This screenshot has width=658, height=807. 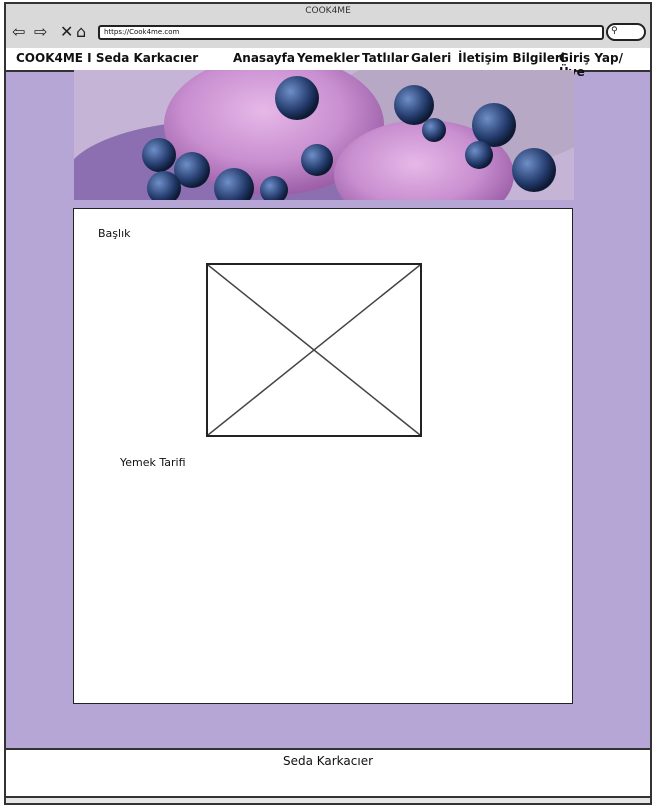 I want to click on site-footer: Seda Karkacıer, so click(x=328, y=773).